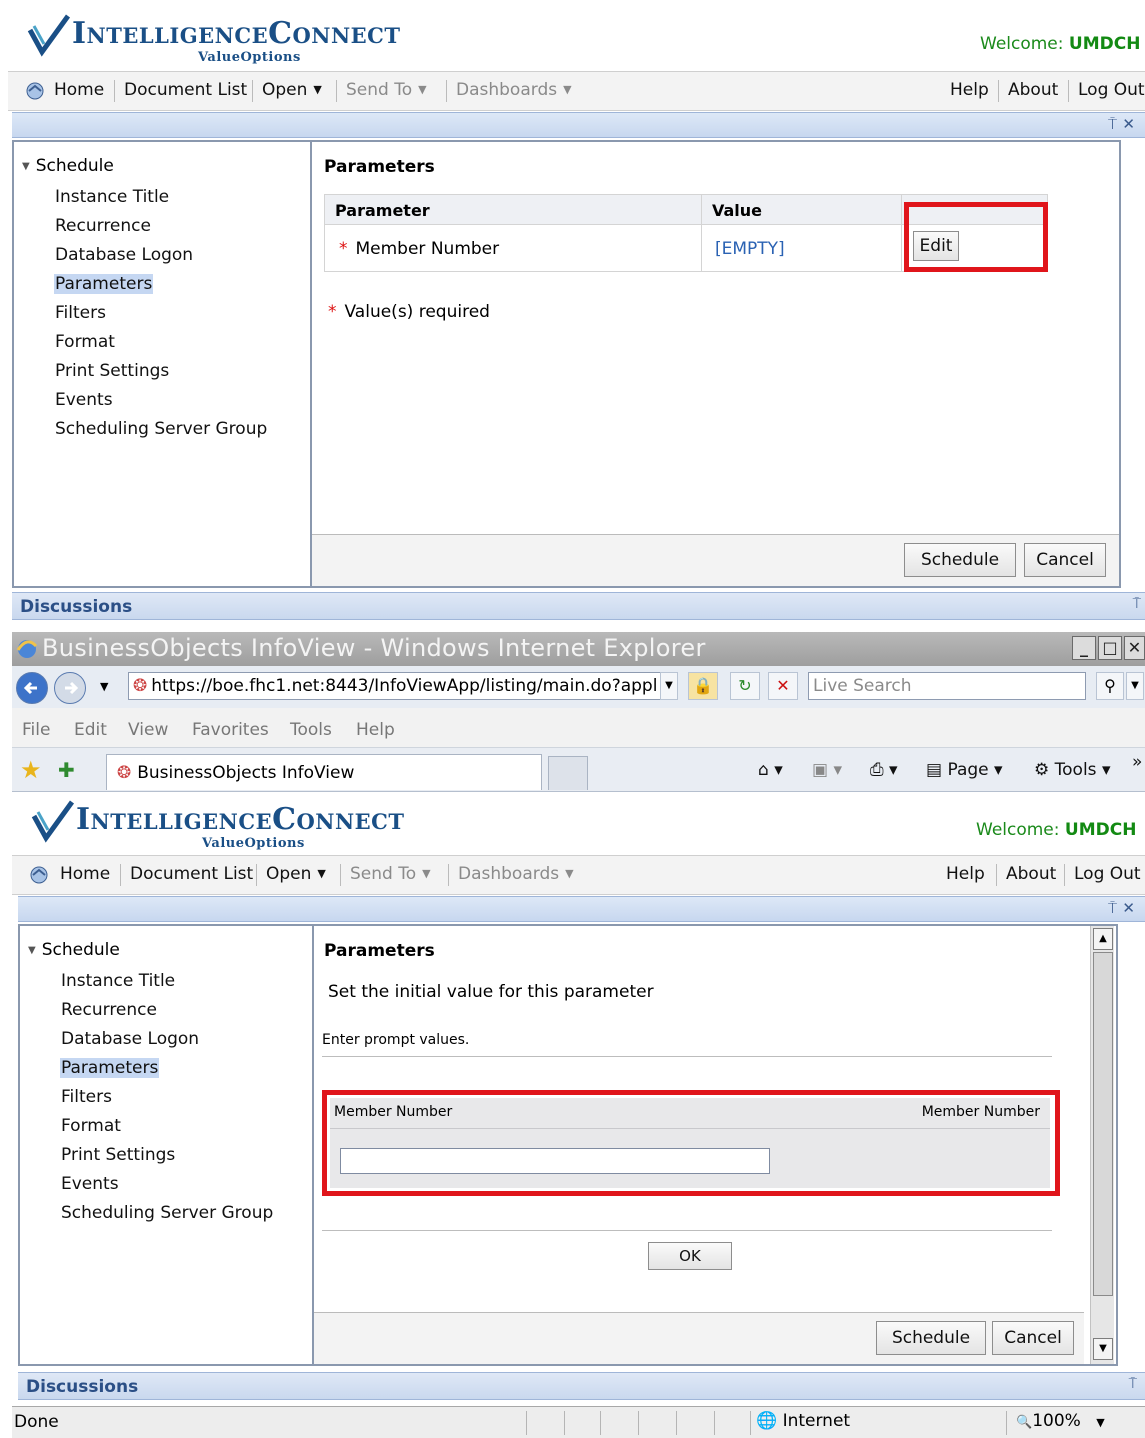  Describe the element at coordinates (964, 770) in the screenshot. I see `page-menu: ▤ Page ▾` at that location.